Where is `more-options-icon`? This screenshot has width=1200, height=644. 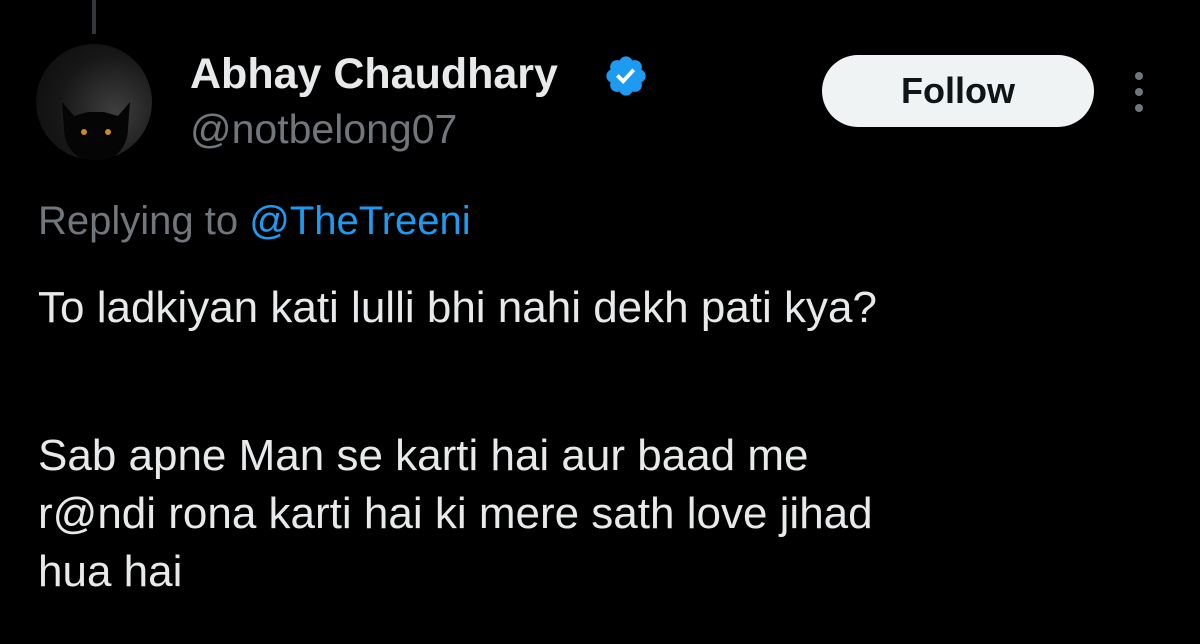 more-options-icon is located at coordinates (1140, 92).